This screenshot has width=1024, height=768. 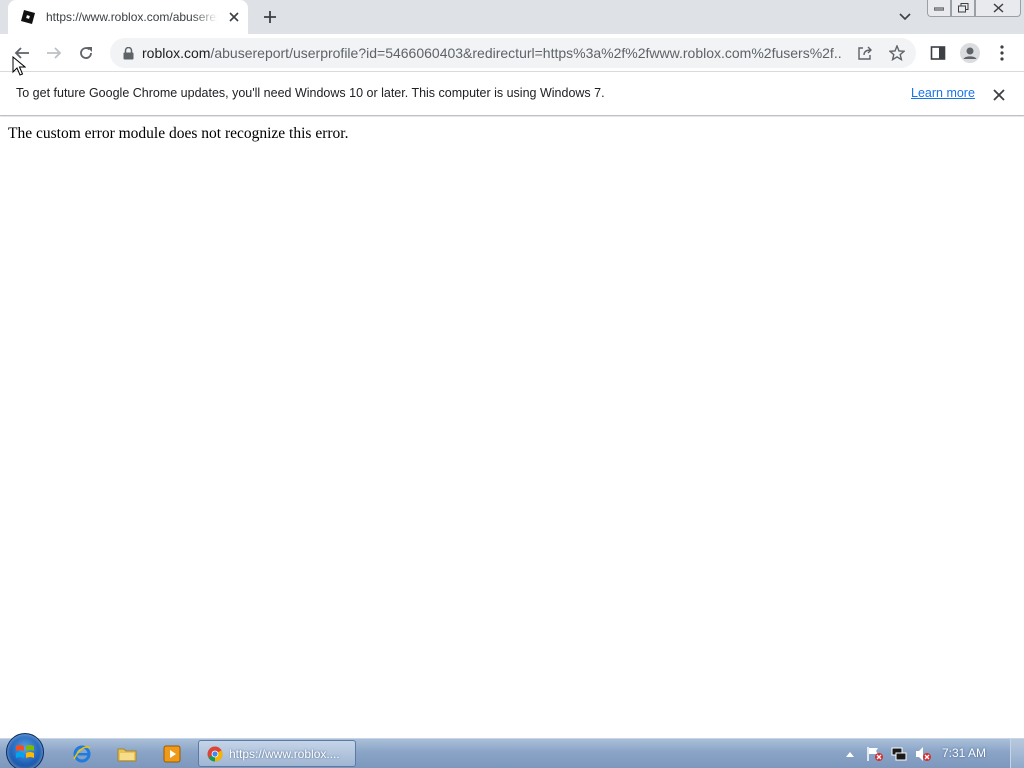 What do you see at coordinates (850, 754) in the screenshot?
I see `show-hidden-icons-icon` at bounding box center [850, 754].